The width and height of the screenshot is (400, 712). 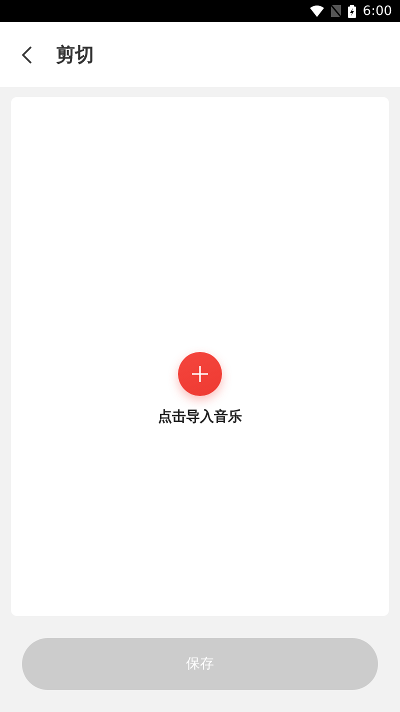 What do you see at coordinates (335, 11) in the screenshot?
I see `no-signal-icon` at bounding box center [335, 11].